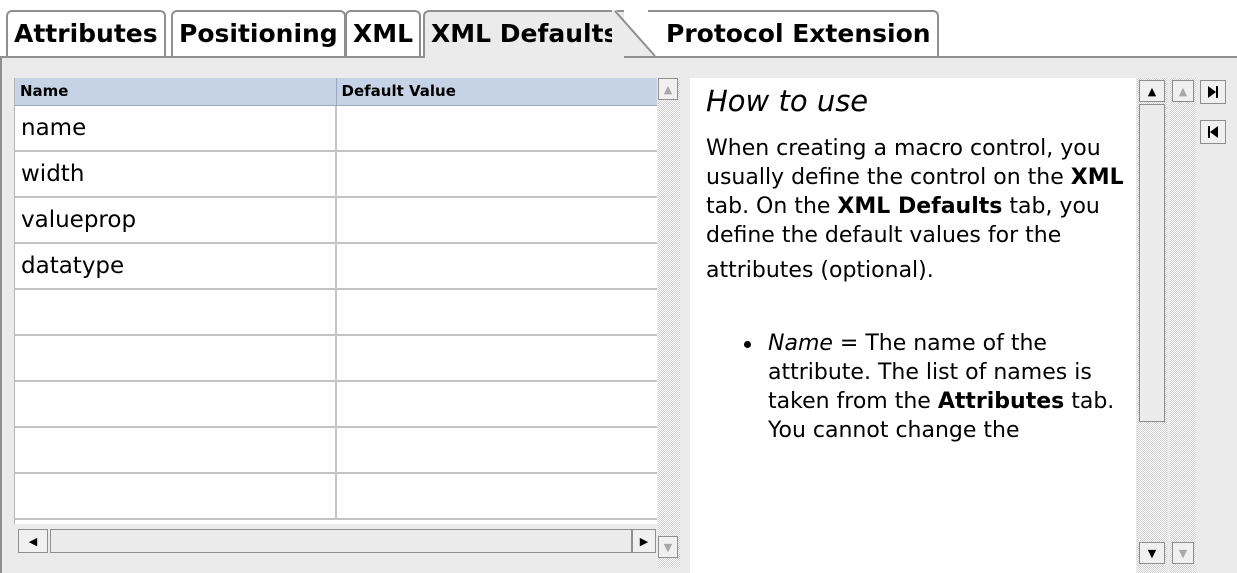  I want to click on help-scroll-thumb, so click(1152, 263).